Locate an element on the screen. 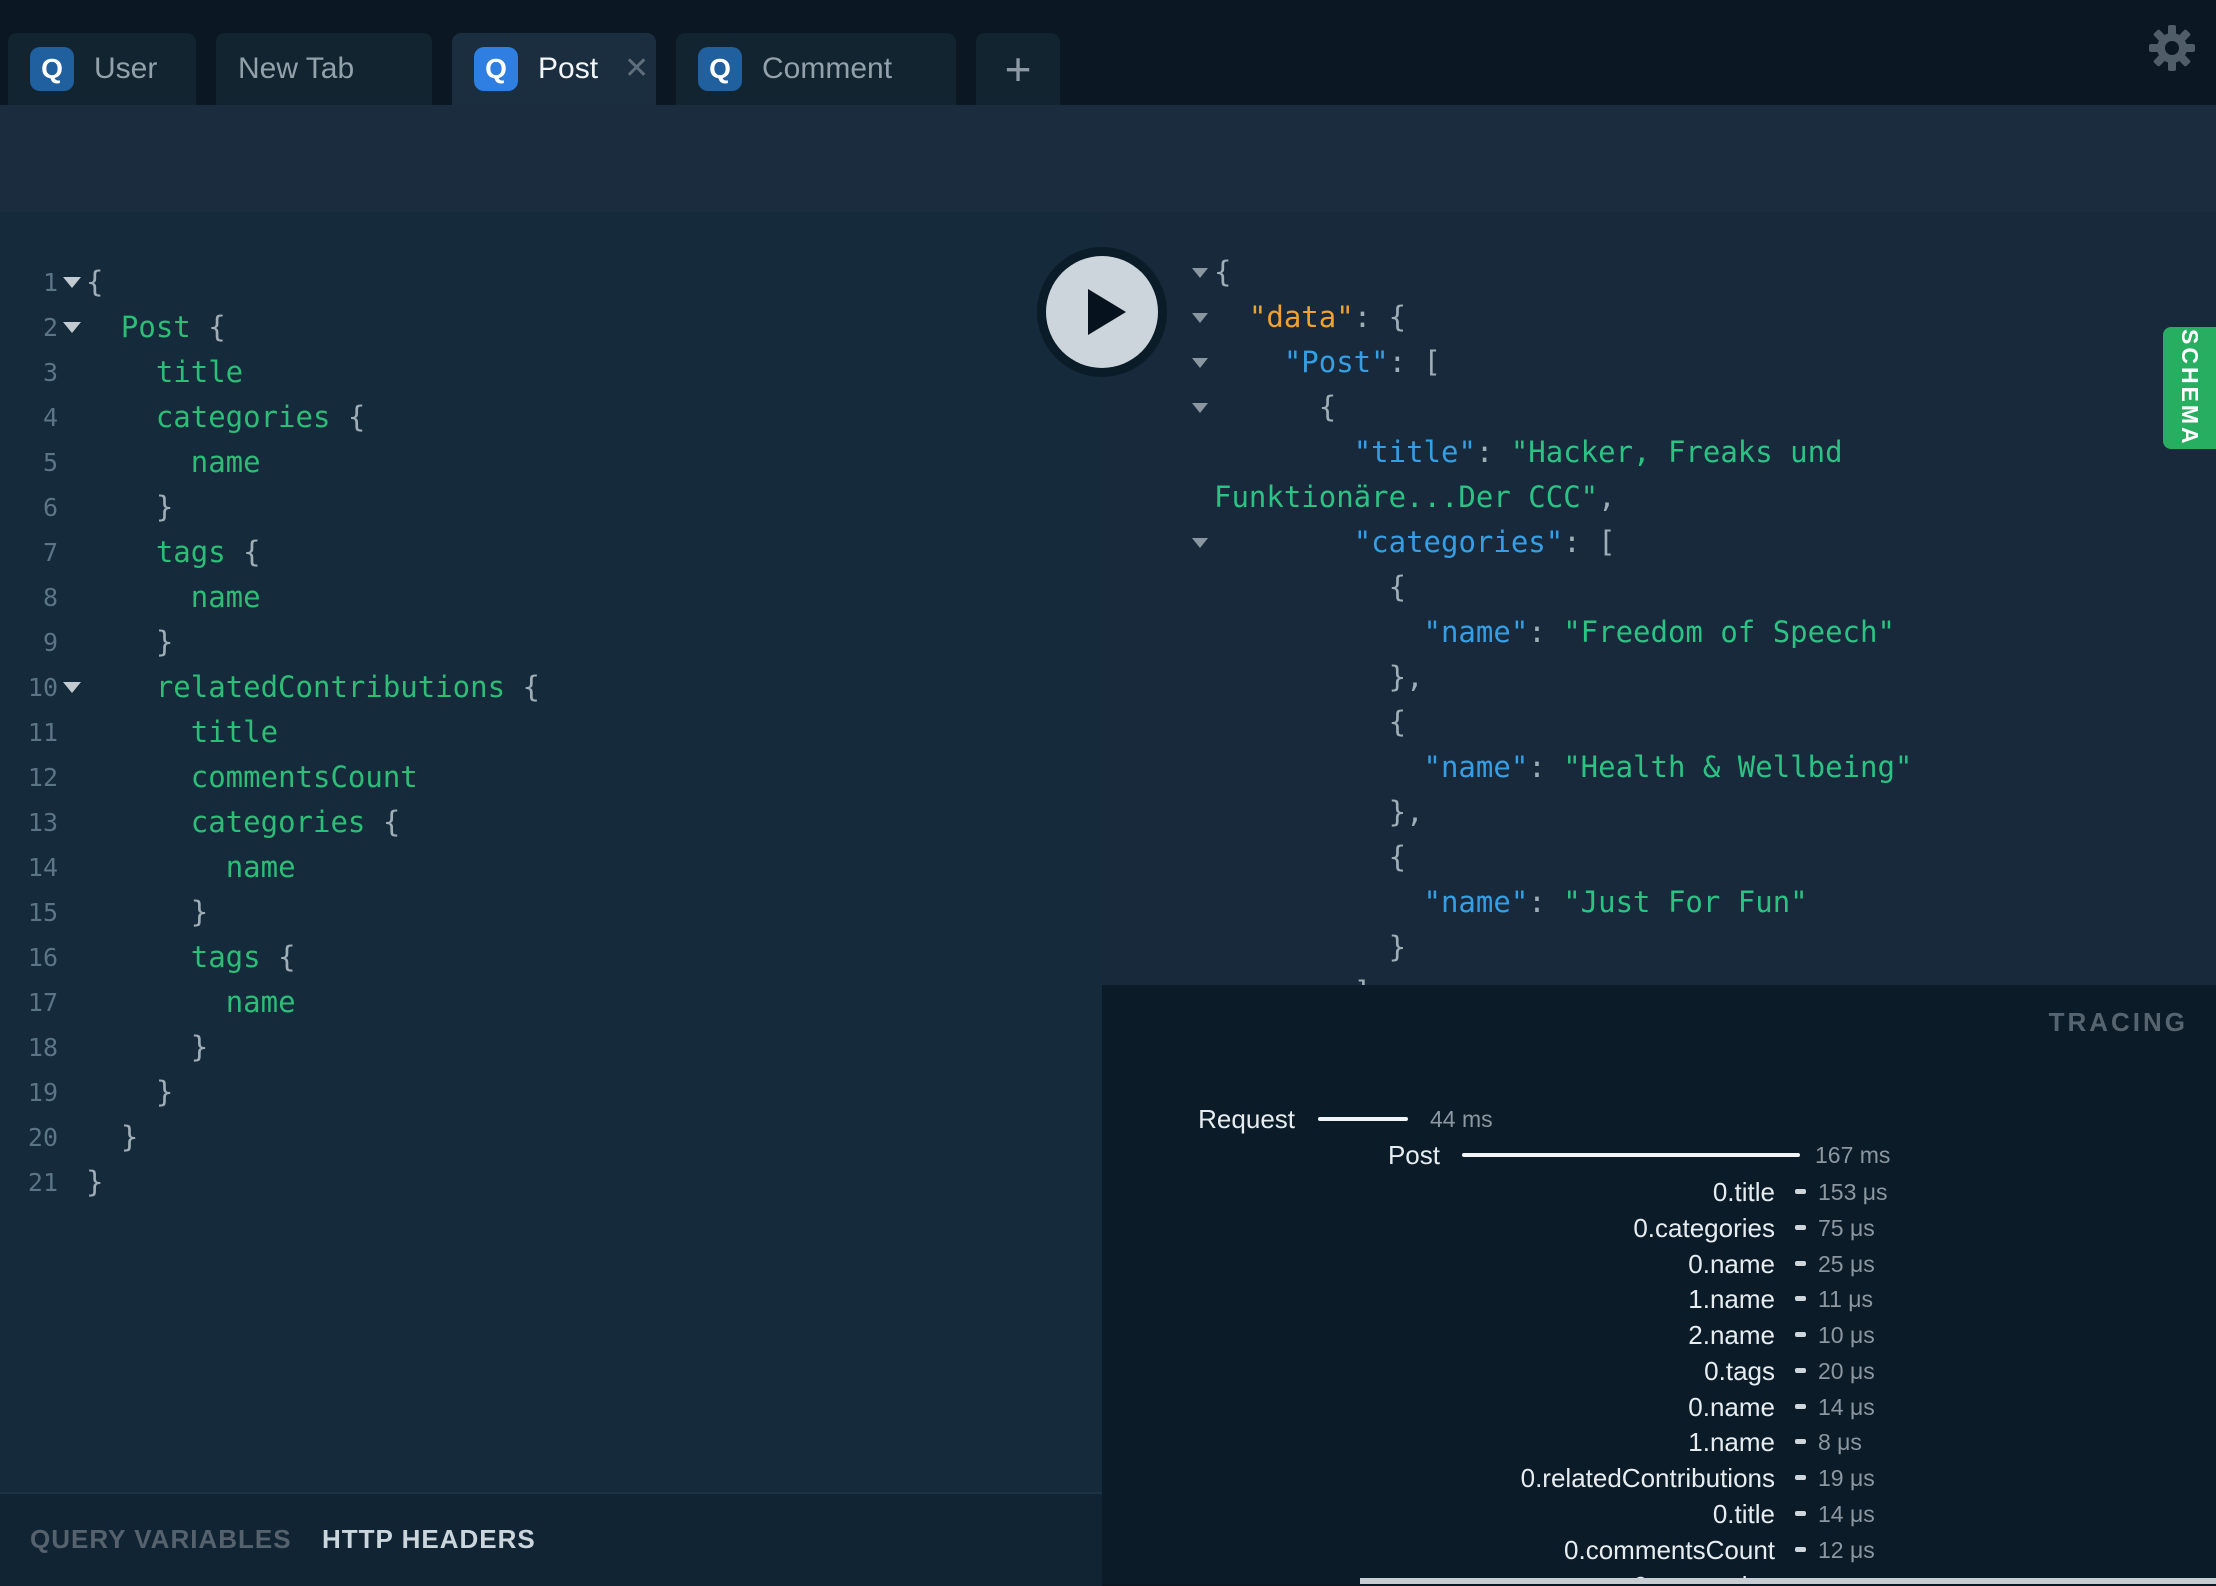 The height and width of the screenshot is (1586, 2216). editor-line: 19 } is located at coordinates (551, 1092).